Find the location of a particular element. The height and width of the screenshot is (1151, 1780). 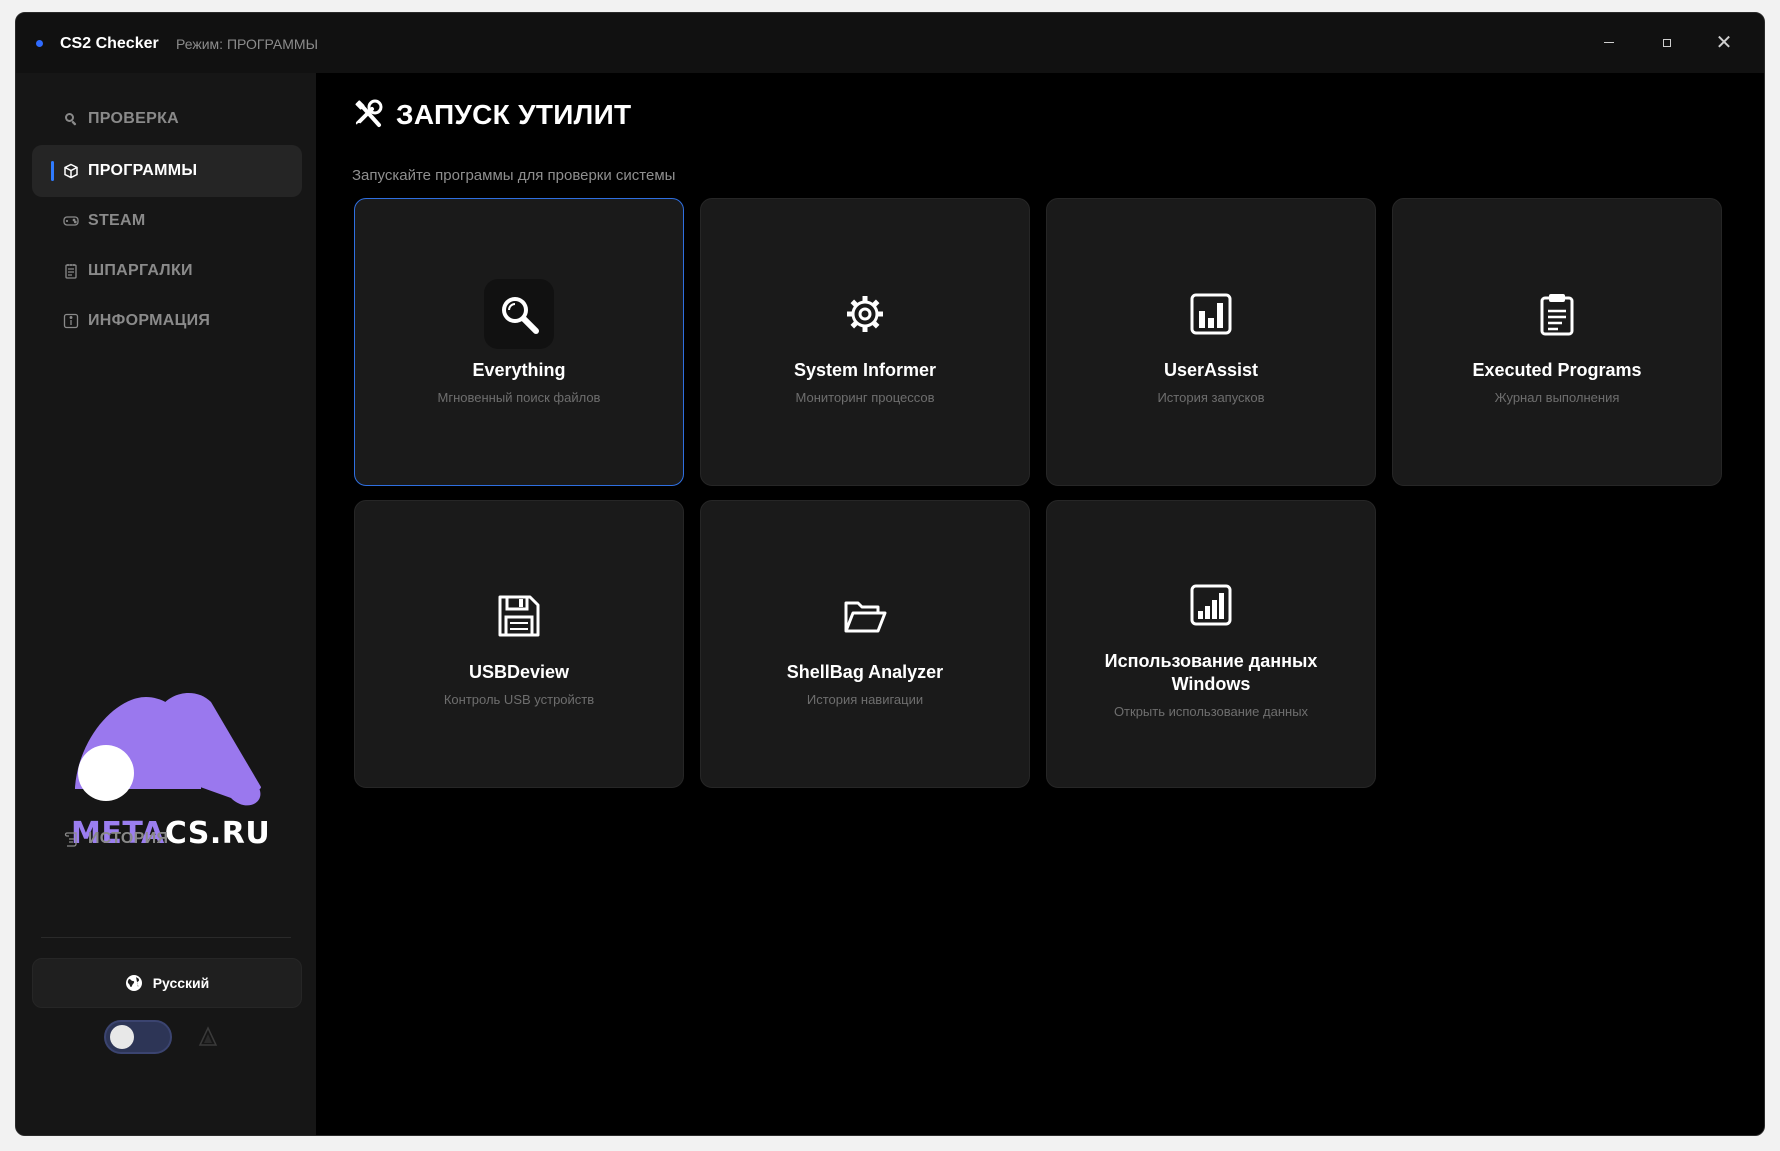

sidebar-item-steam: STEAM is located at coordinates (167, 221).